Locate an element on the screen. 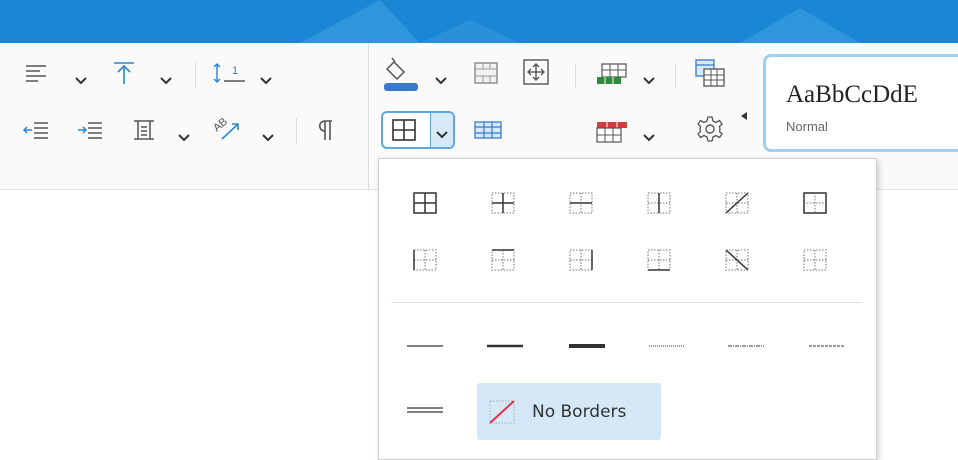  dashed-line-icon is located at coordinates (827, 346).